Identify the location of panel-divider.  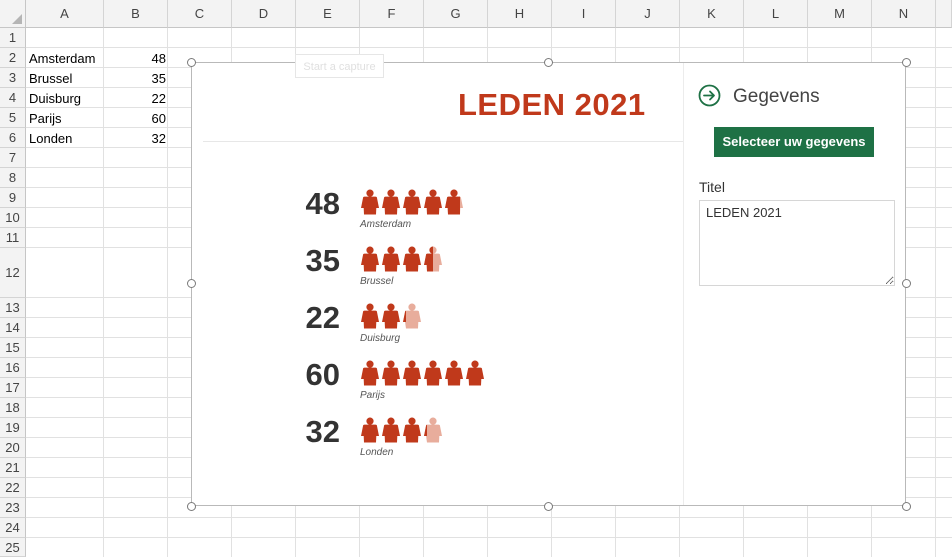
(683, 284).